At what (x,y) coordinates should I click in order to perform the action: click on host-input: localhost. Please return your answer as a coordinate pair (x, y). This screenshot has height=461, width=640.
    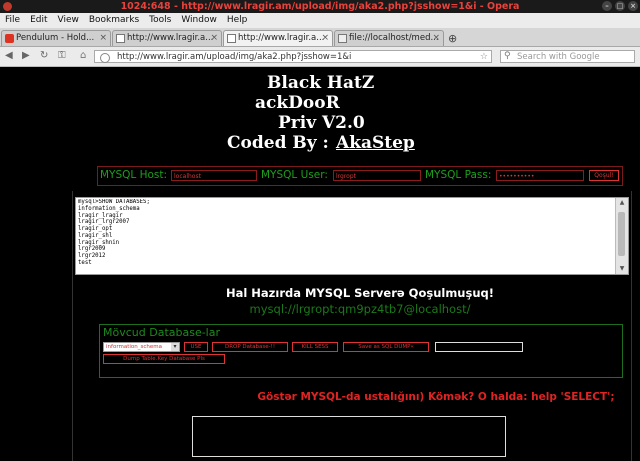
    Looking at the image, I should click on (214, 175).